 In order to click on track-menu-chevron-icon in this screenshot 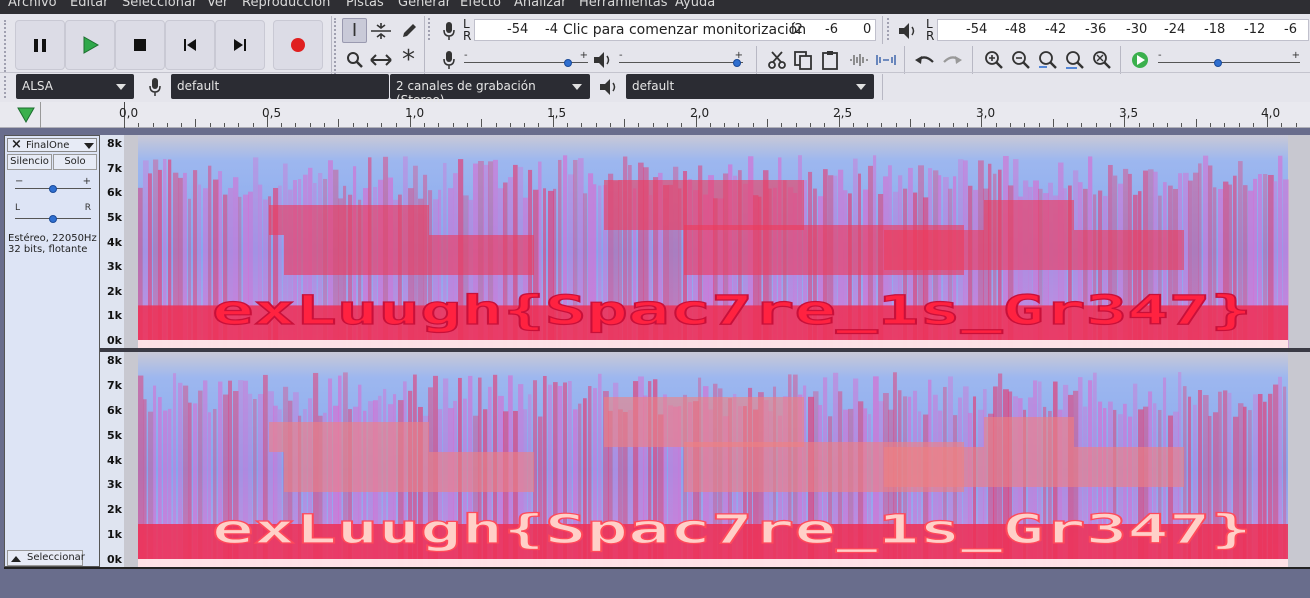, I will do `click(89, 146)`.